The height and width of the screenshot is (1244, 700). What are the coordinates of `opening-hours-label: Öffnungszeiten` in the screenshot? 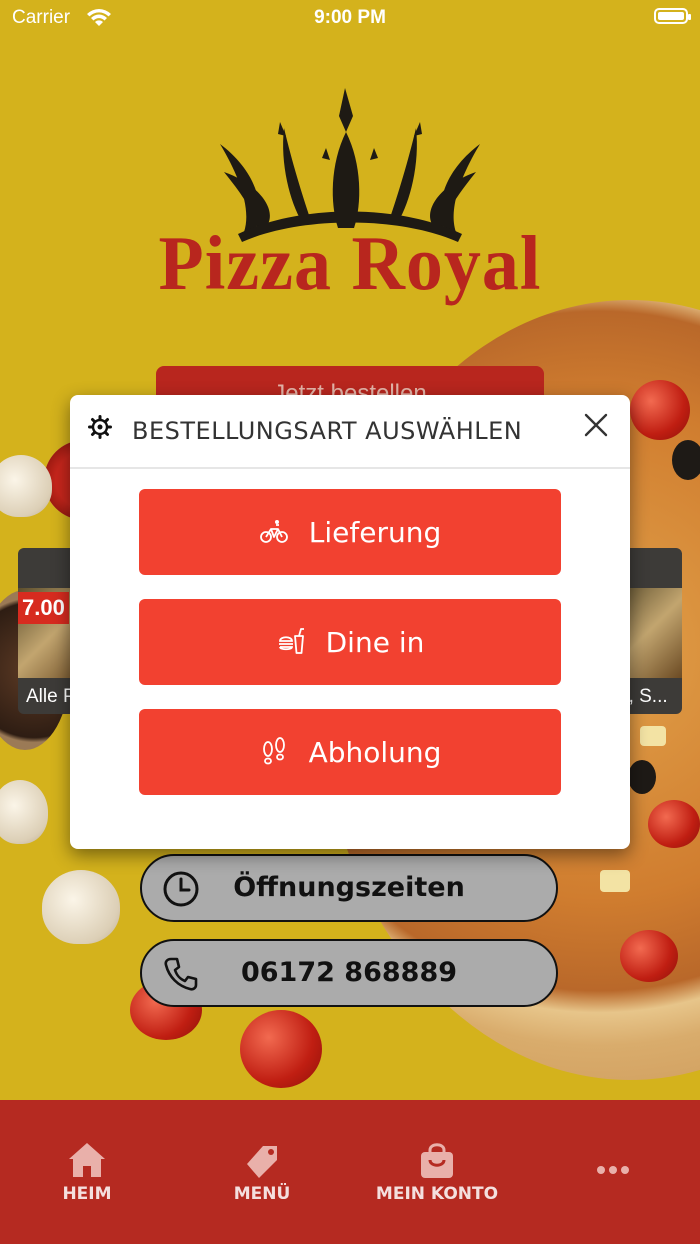 It's located at (349, 887).